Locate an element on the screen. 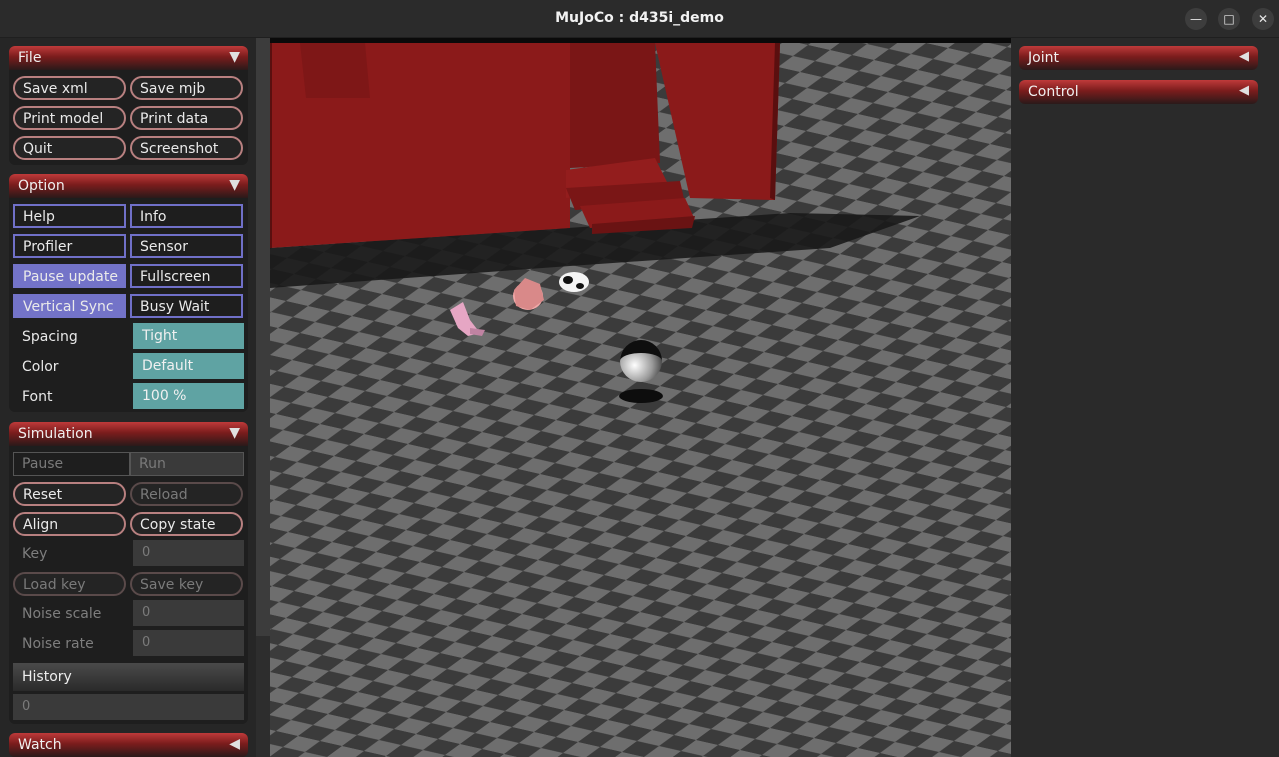  spacing-select: Tight is located at coordinates (188, 336).